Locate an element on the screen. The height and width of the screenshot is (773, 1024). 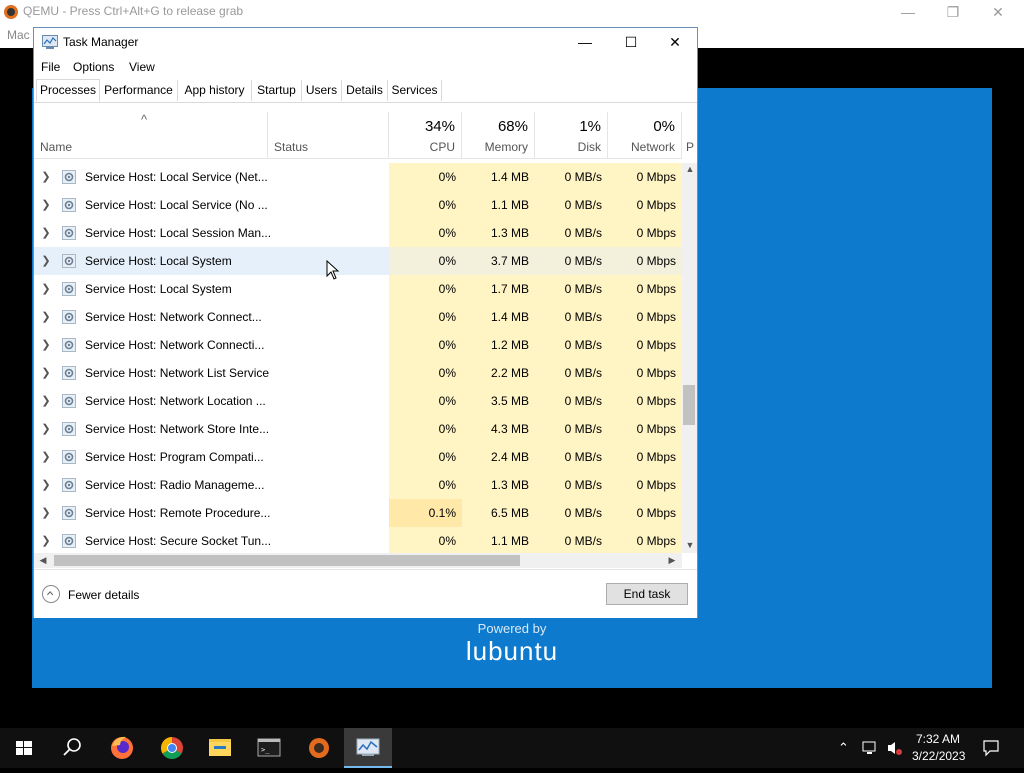
show-hidden-icons-chevron-icon: ⌃ is located at coordinates (843, 748).